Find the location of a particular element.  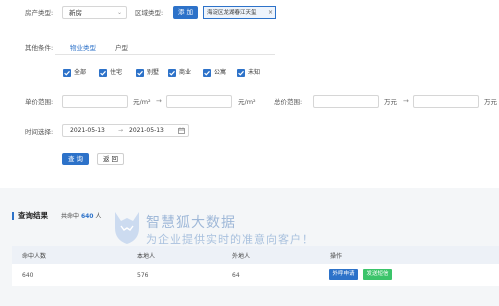

unit-price-unit-max: 元/m² is located at coordinates (247, 102).